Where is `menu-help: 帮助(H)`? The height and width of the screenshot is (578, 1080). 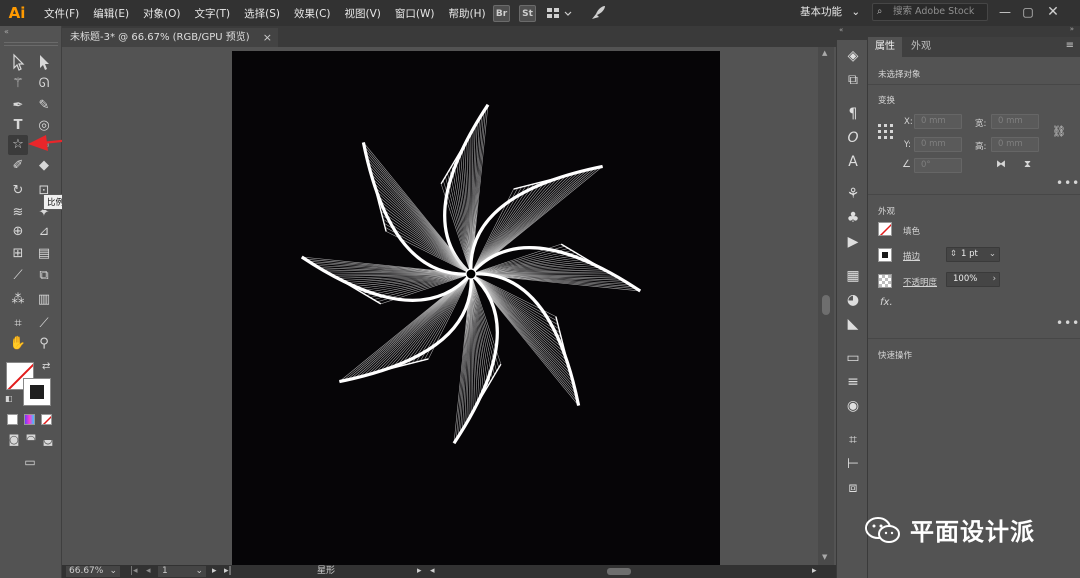 menu-help: 帮助(H) is located at coordinates (467, 13).